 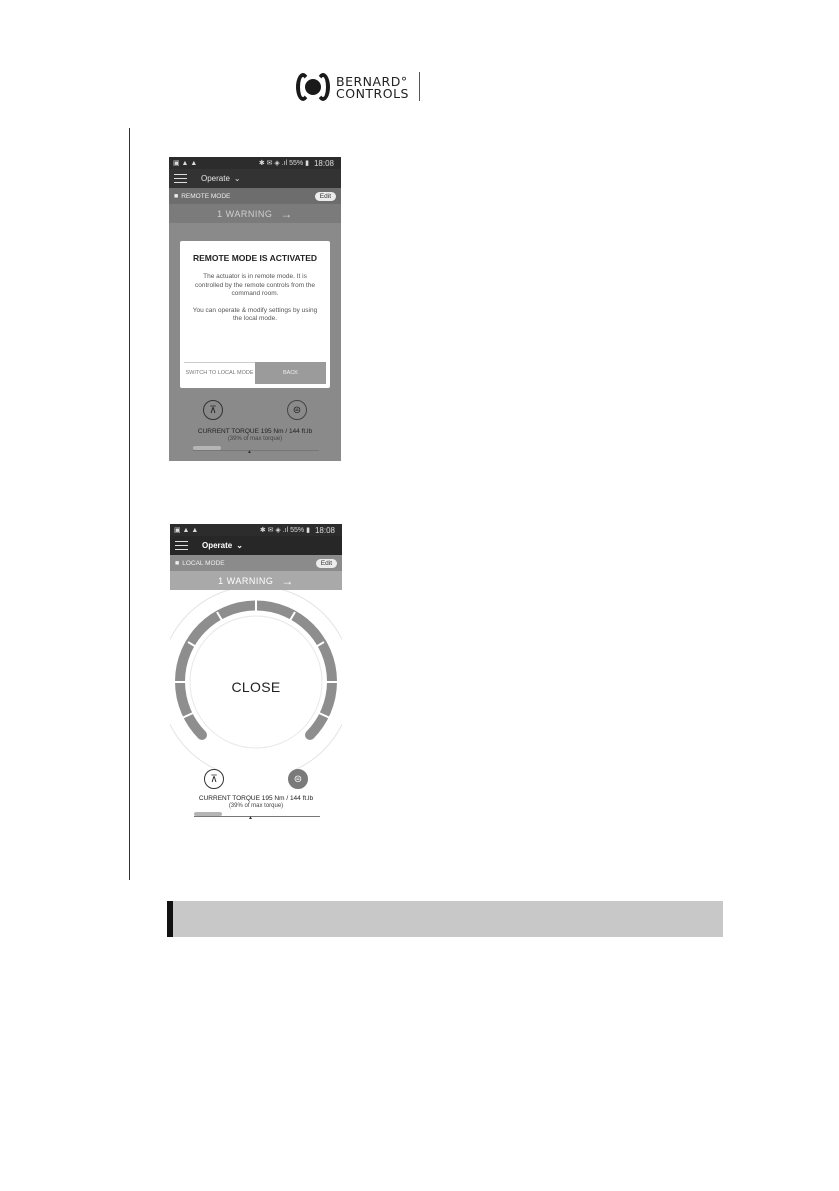 I want to click on mode-label: REMOTE MODE, so click(x=206, y=196).